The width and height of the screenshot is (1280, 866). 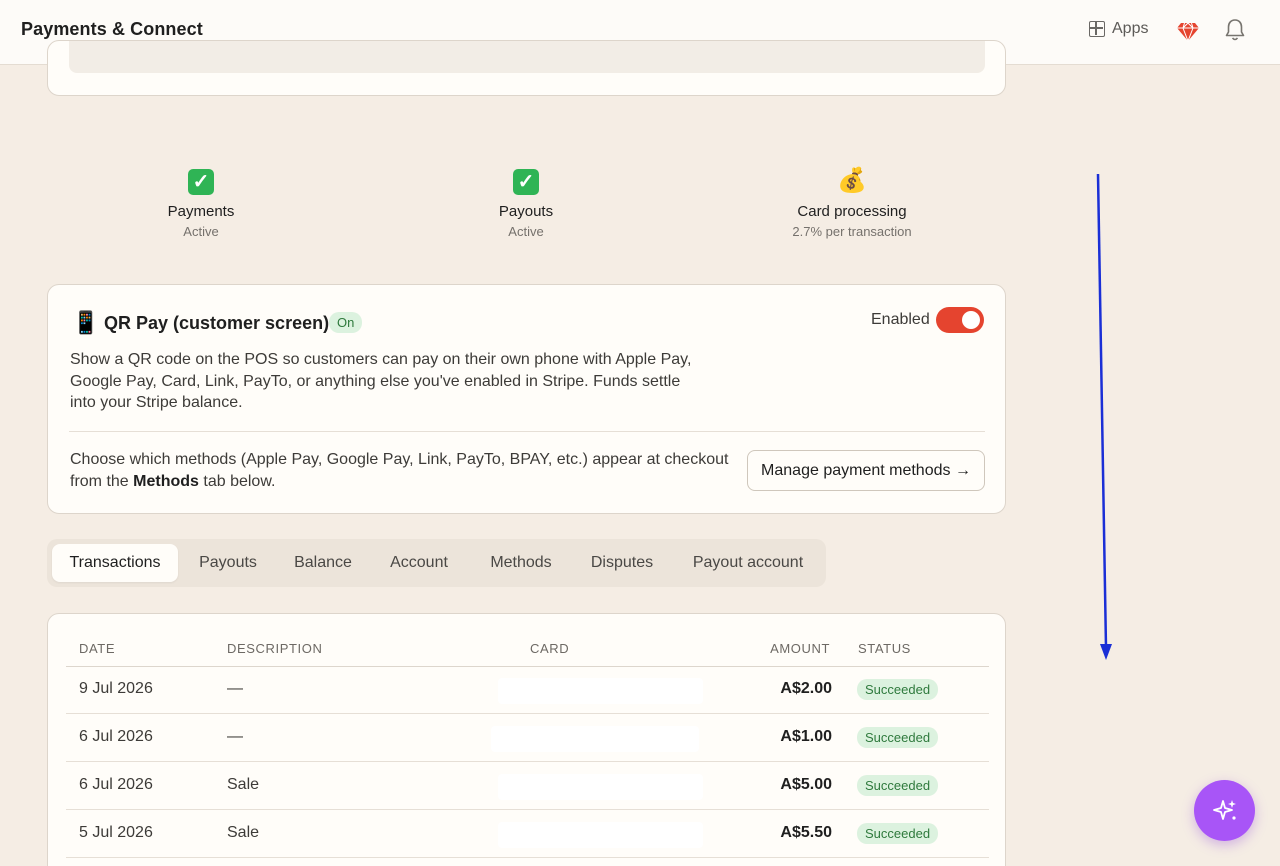 What do you see at coordinates (166, 481) in the screenshot?
I see `methods-hint-bold: Methods` at bounding box center [166, 481].